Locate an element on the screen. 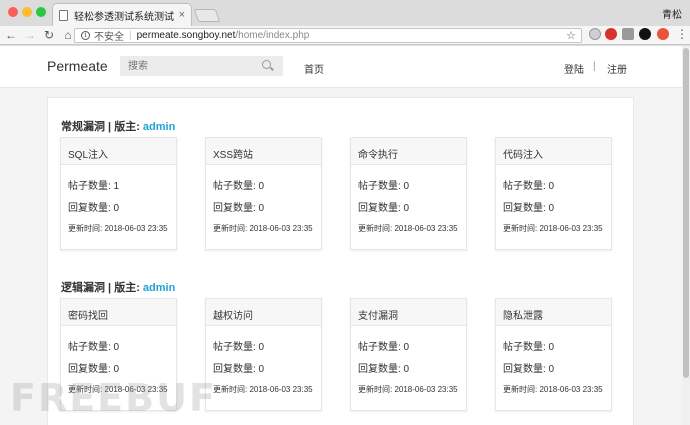 The width and height of the screenshot is (690, 425). new-tab-button is located at coordinates (207, 15).